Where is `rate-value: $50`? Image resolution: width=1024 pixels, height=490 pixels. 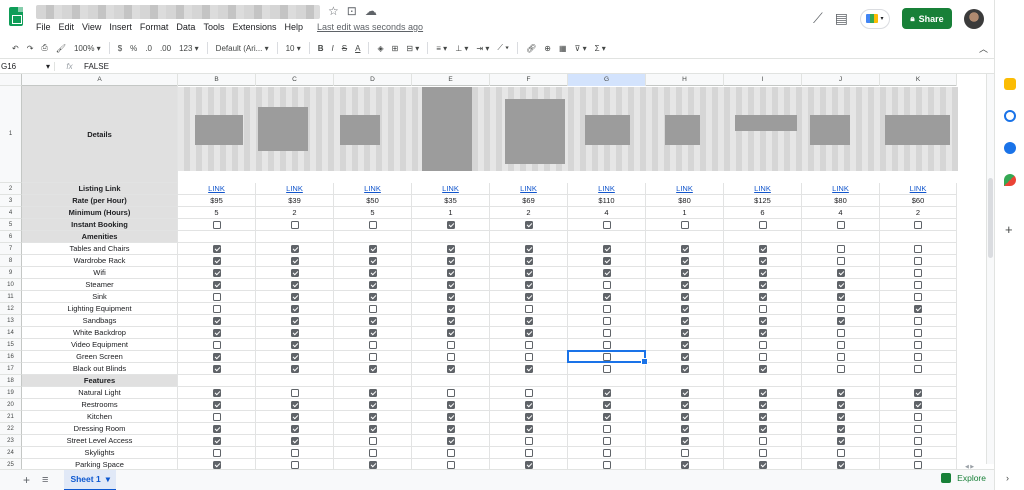 rate-value: $50 is located at coordinates (373, 201).